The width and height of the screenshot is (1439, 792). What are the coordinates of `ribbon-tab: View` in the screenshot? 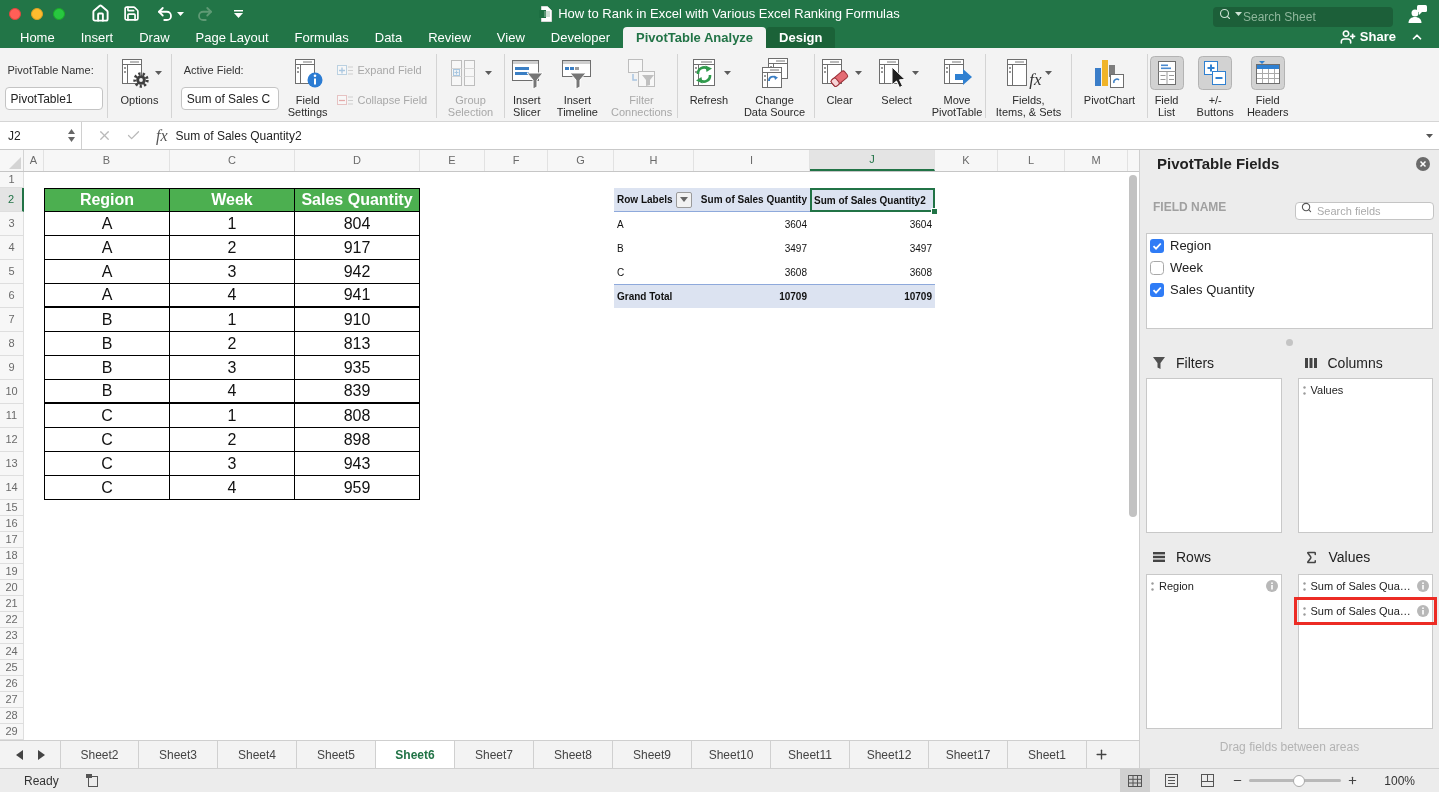 It's located at (510, 37).